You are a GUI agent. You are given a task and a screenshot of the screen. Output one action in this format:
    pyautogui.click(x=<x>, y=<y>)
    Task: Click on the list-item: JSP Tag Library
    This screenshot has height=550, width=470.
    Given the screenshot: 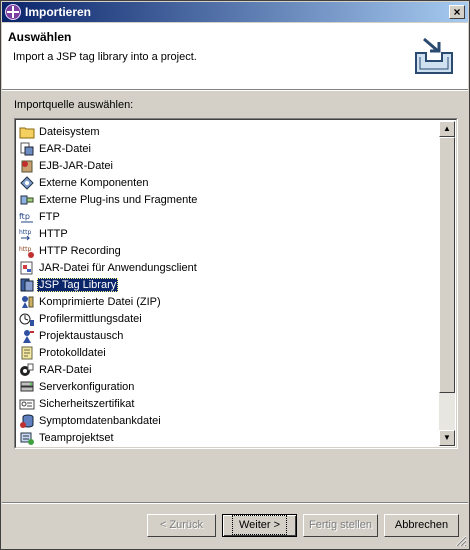 What is the action you would take?
    pyautogui.click(x=229, y=284)
    